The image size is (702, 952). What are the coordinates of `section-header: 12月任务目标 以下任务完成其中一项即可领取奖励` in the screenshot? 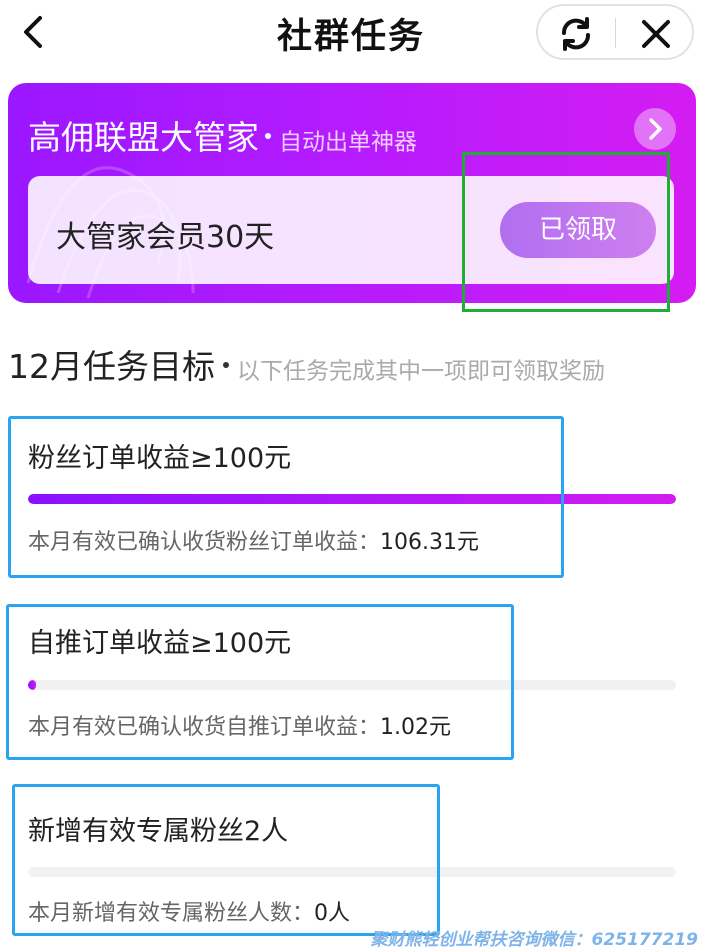 It's located at (306, 364).